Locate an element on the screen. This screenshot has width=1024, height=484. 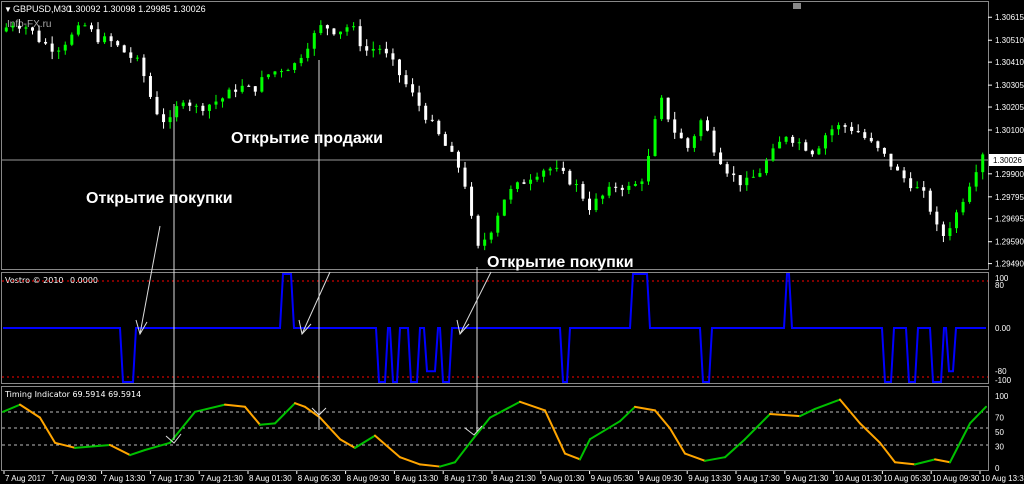
price-tick-label: 1.29795 is located at coordinates (1009, 197).